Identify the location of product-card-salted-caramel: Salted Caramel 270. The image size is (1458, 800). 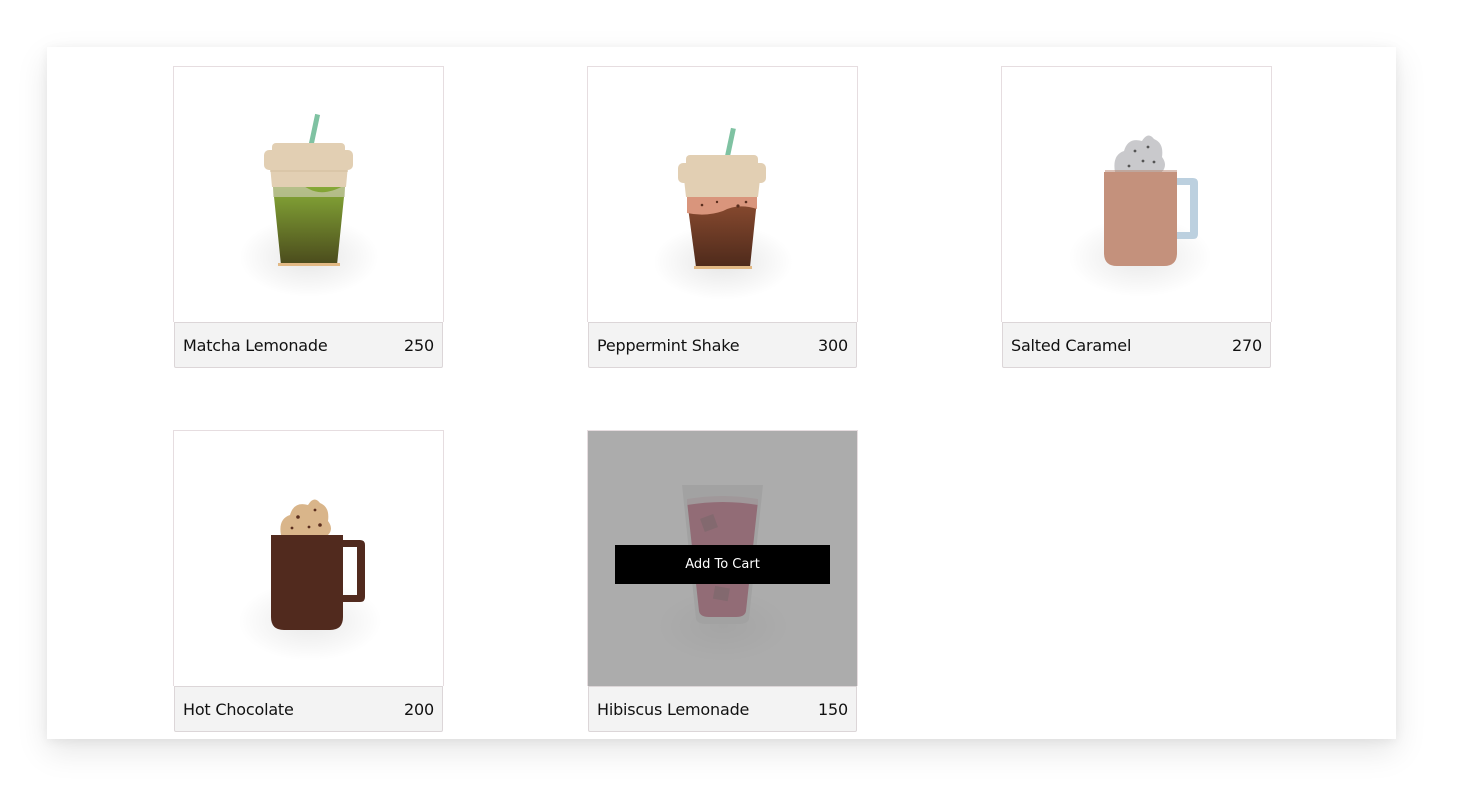
(1136, 217).